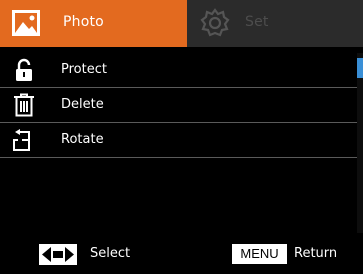 This screenshot has width=363, height=274. Describe the element at coordinates (24, 69) in the screenshot. I see `unlock-icon` at that location.